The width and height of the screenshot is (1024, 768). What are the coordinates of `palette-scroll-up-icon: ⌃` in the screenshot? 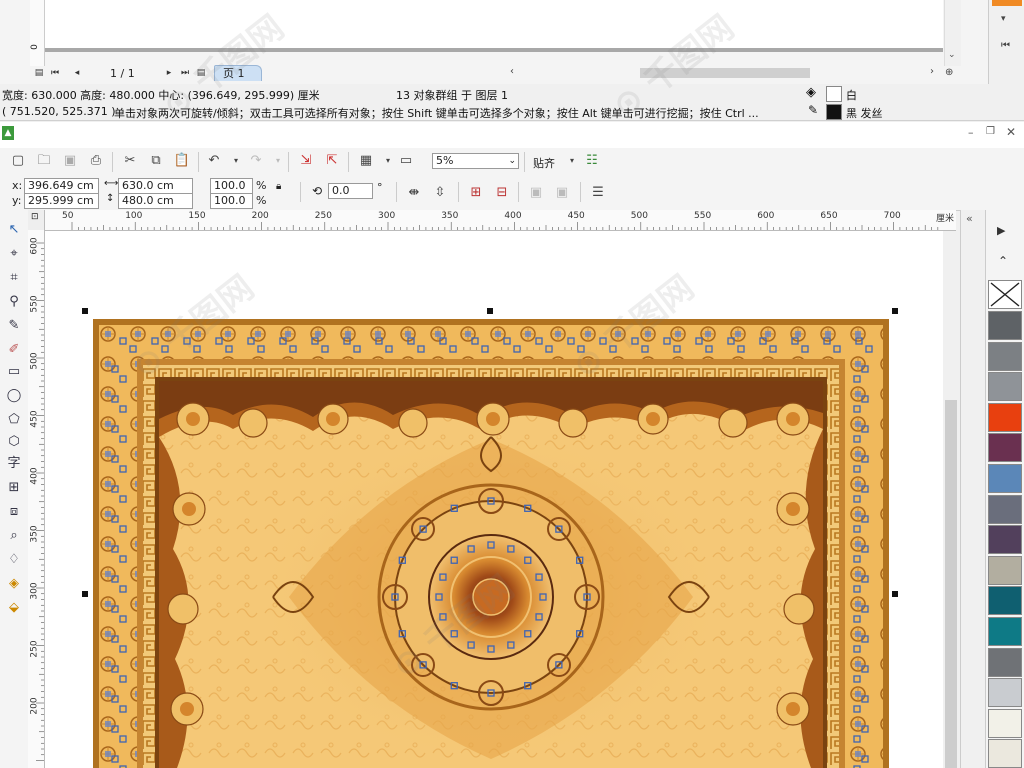 It's located at (1003, 261).